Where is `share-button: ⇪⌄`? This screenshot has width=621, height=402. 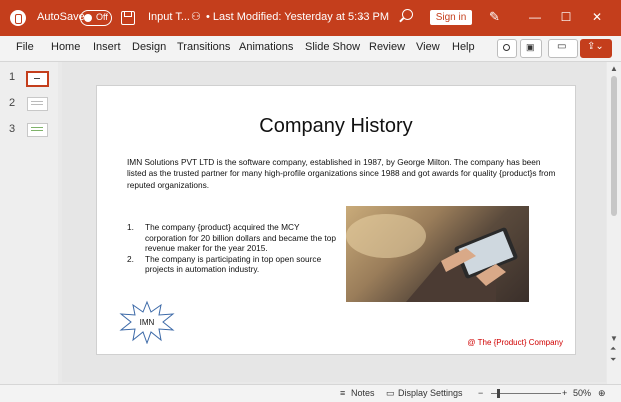
share-button: ⇪⌄ is located at coordinates (596, 48).